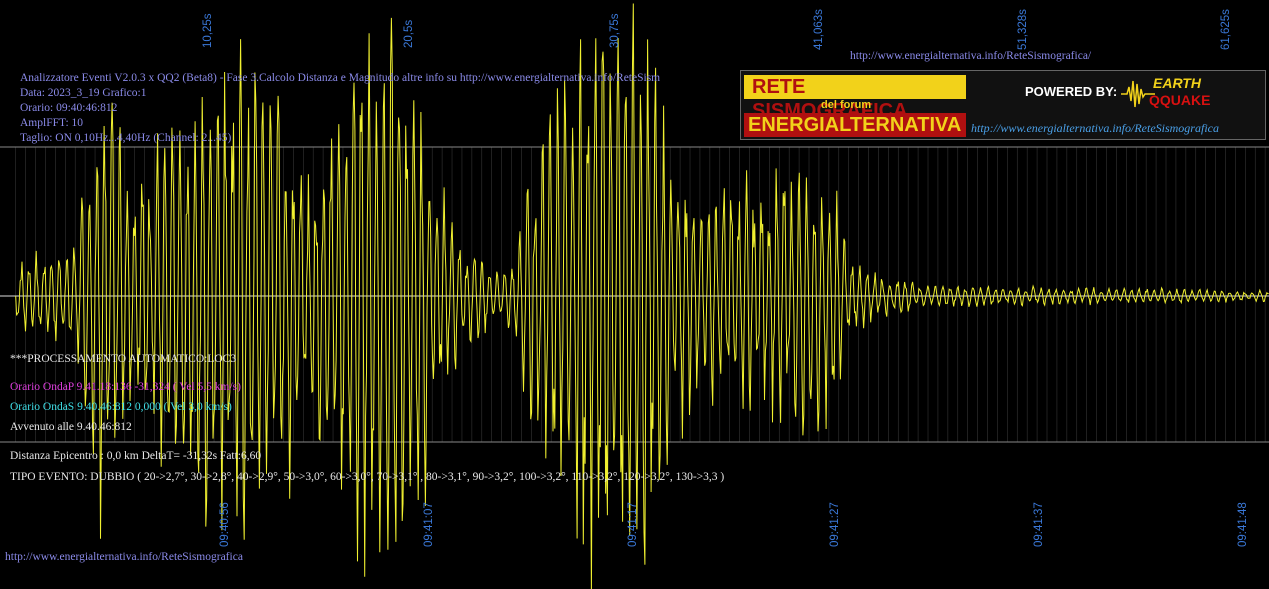 Image resolution: width=1269 pixels, height=589 pixels. What do you see at coordinates (83, 93) in the screenshot?
I see `data-line: Data: 2023_3_19 Grafico:1` at bounding box center [83, 93].